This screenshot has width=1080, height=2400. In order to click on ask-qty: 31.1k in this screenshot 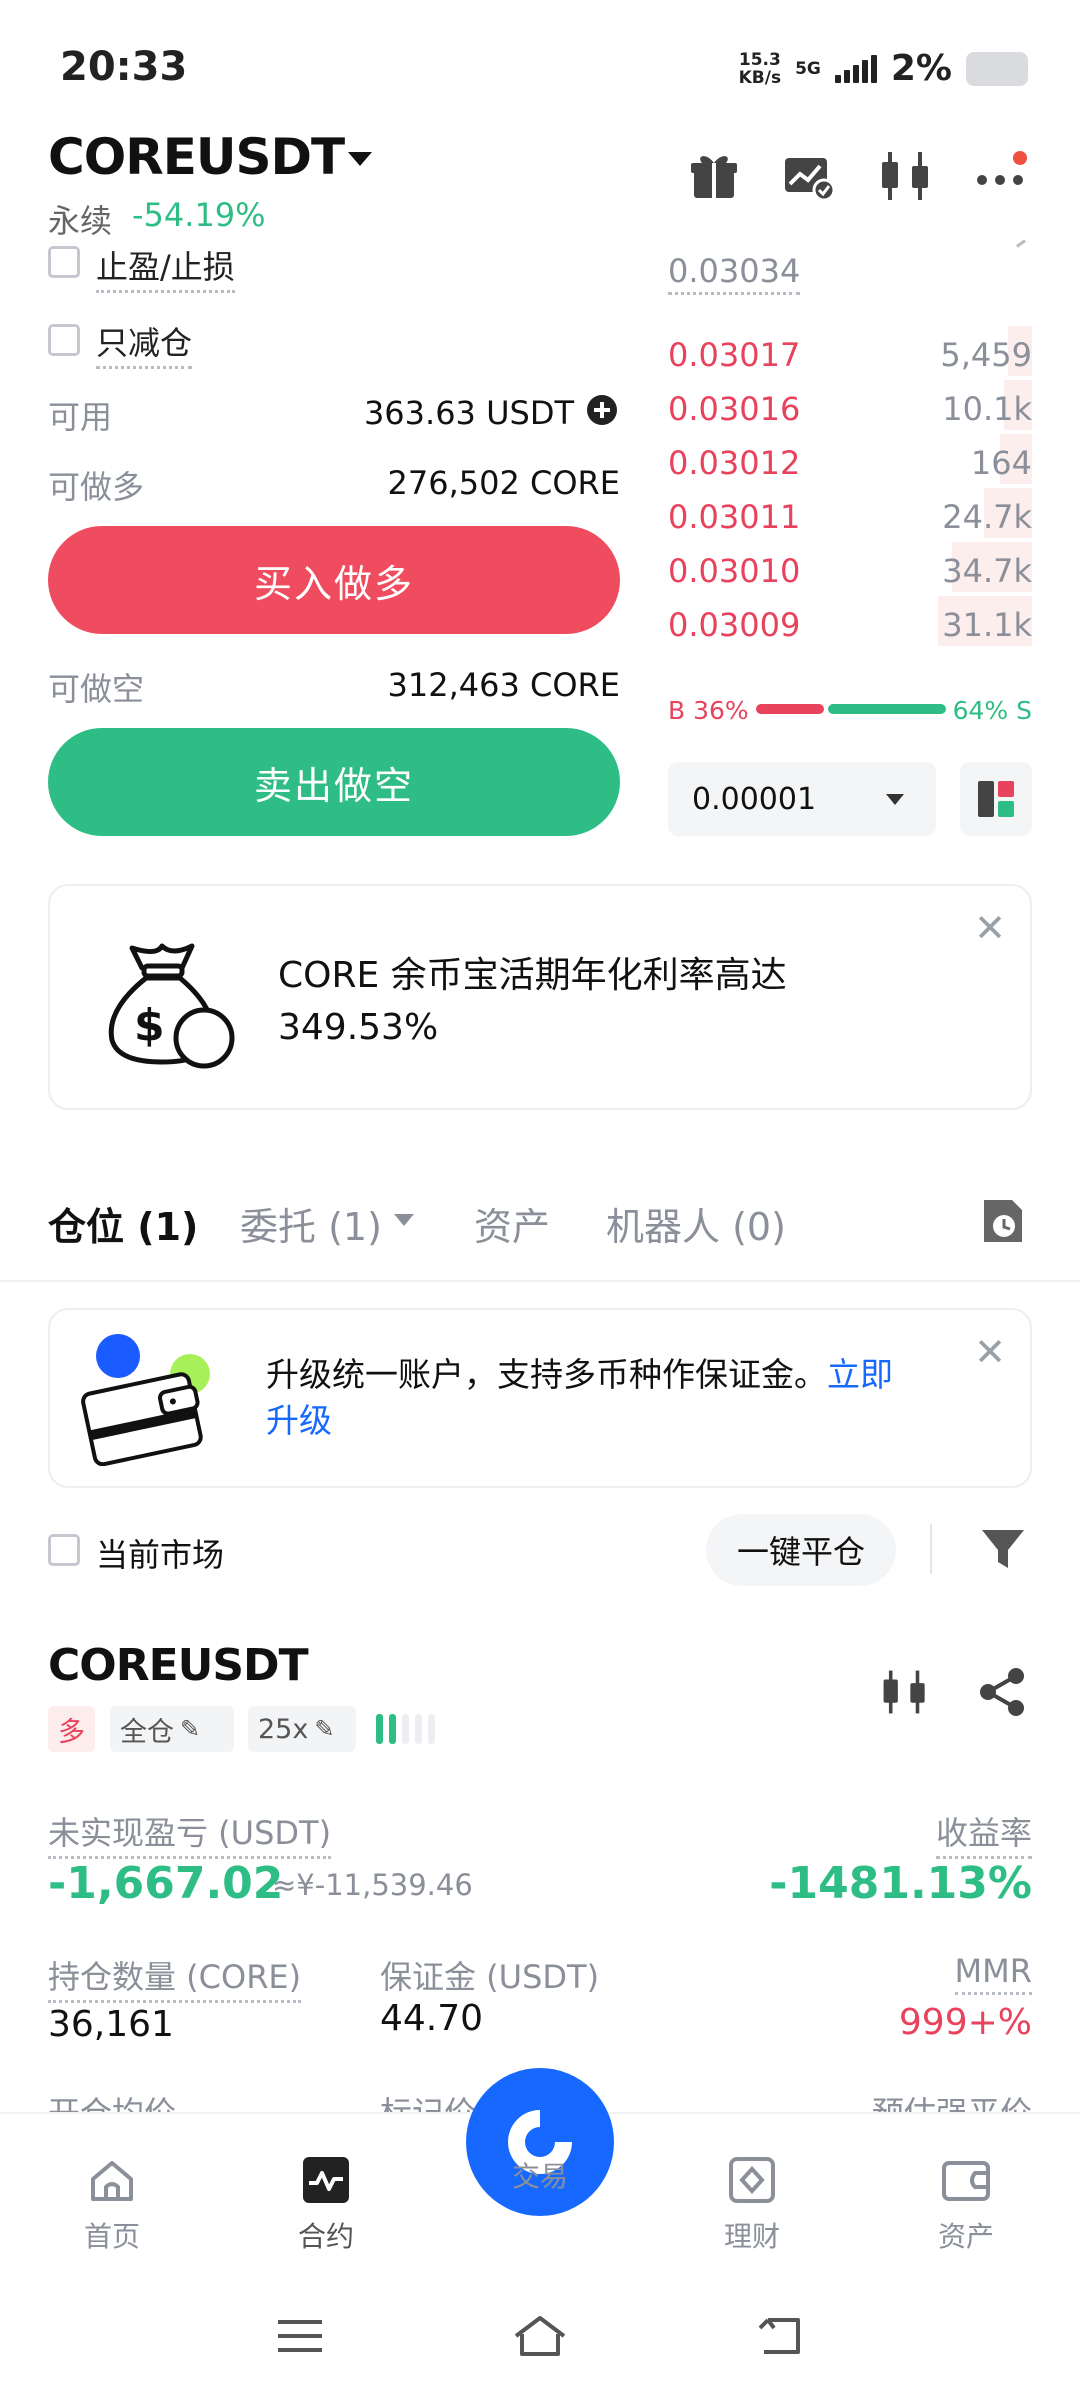, I will do `click(987, 625)`.